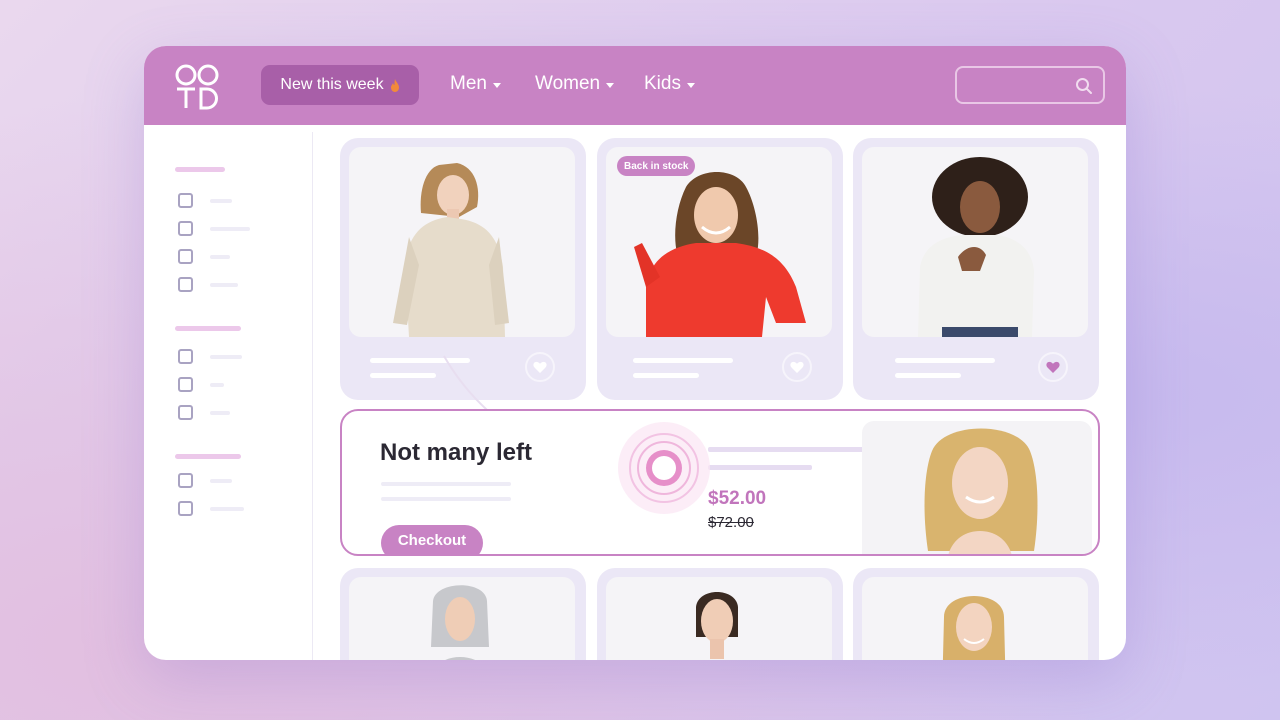 This screenshot has width=1280, height=720. Describe the element at coordinates (228, 392) in the screenshot. I see `filter-sidebar` at that location.